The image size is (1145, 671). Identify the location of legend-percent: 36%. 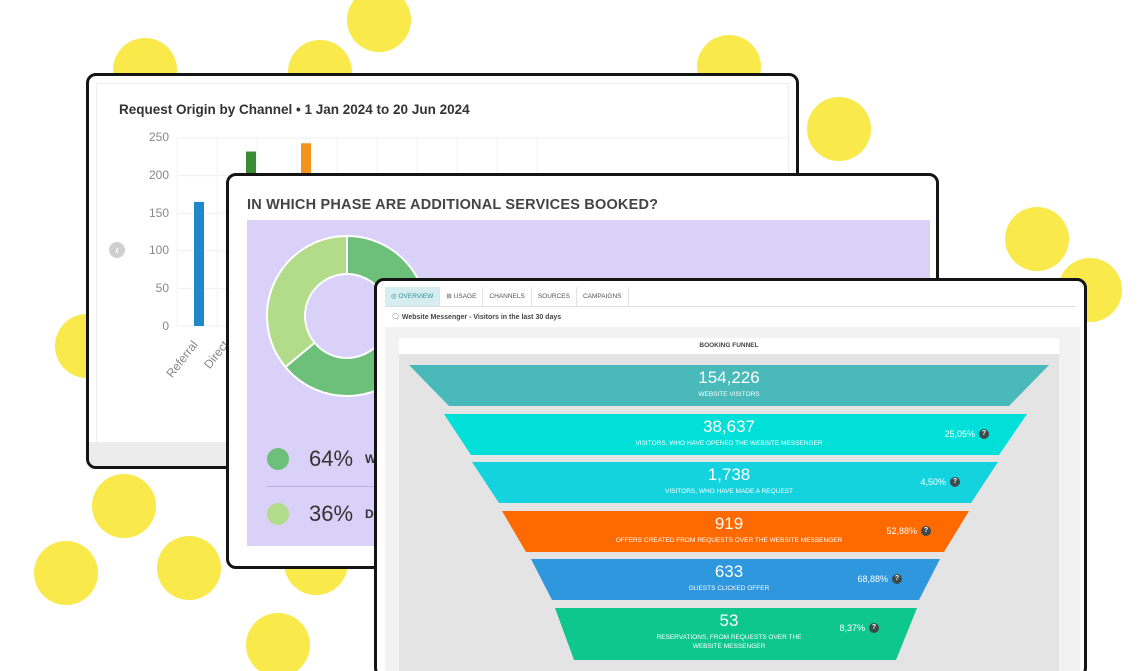
(331, 513).